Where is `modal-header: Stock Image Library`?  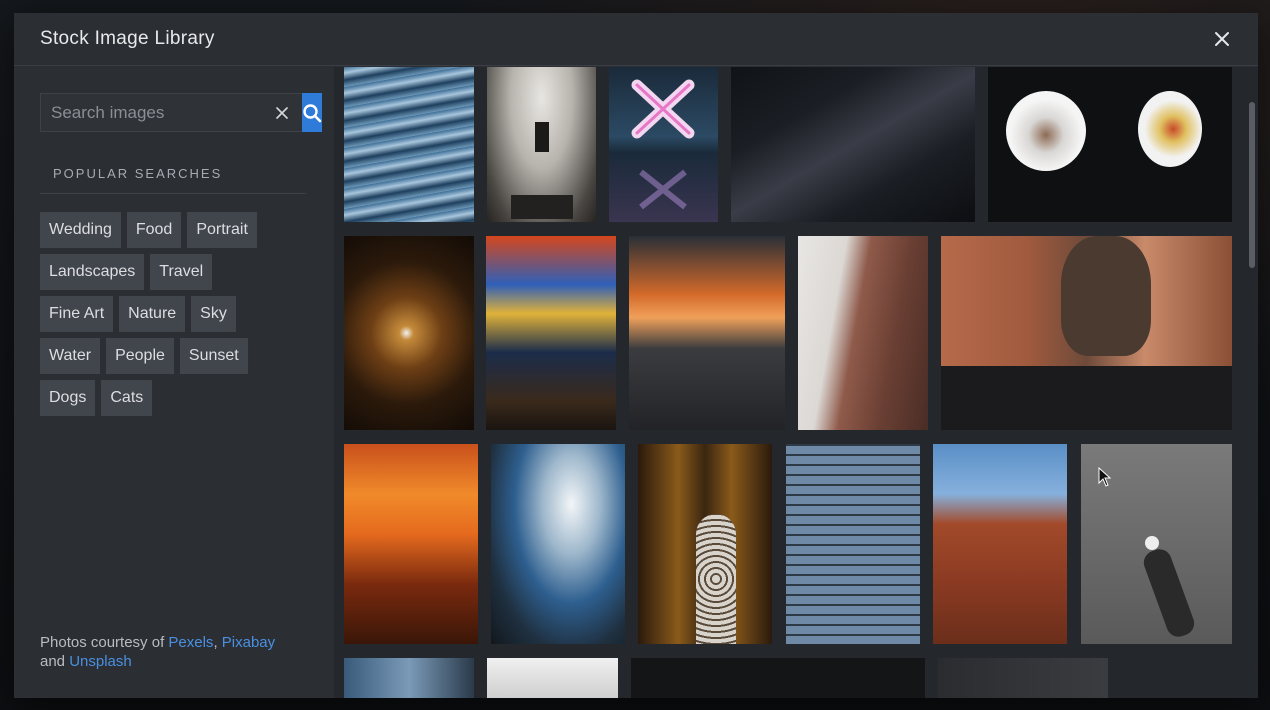
modal-header: Stock Image Library is located at coordinates (636, 39).